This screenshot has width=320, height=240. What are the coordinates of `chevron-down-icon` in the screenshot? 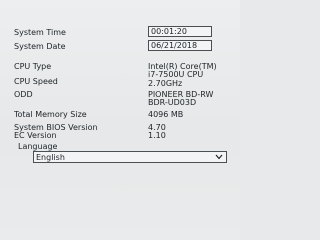 It's located at (219, 157).